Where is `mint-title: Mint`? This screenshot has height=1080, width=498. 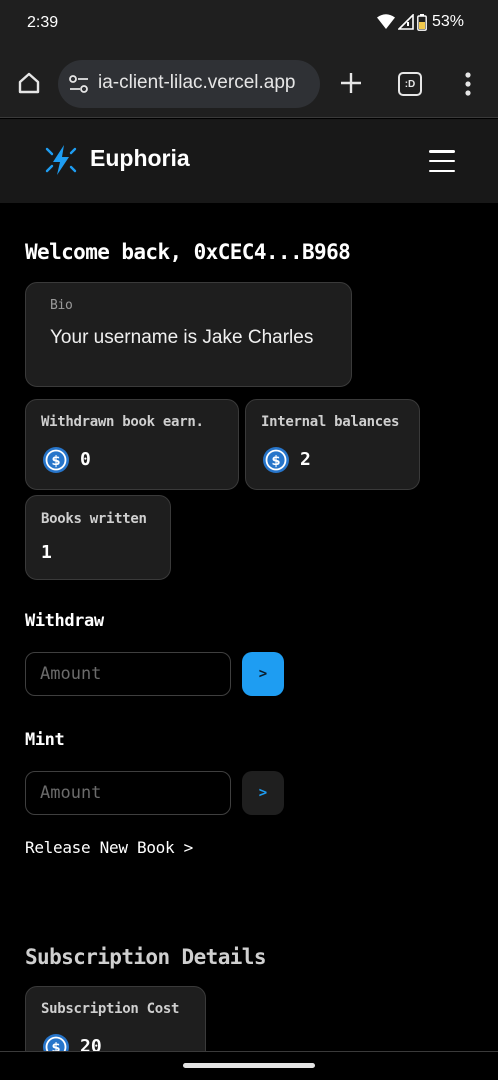
mint-title: Mint is located at coordinates (45, 740).